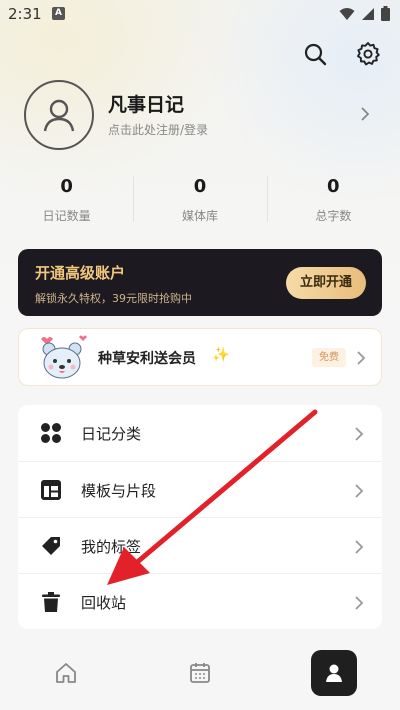 Image resolution: width=400 pixels, height=710 pixels. I want to click on menu-label: 回收站, so click(104, 603).